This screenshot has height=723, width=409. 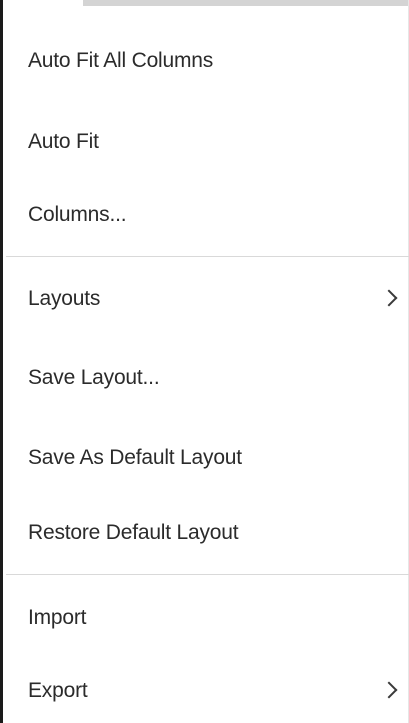 I want to click on menu-item-label: Restore Default Layout, so click(x=133, y=532).